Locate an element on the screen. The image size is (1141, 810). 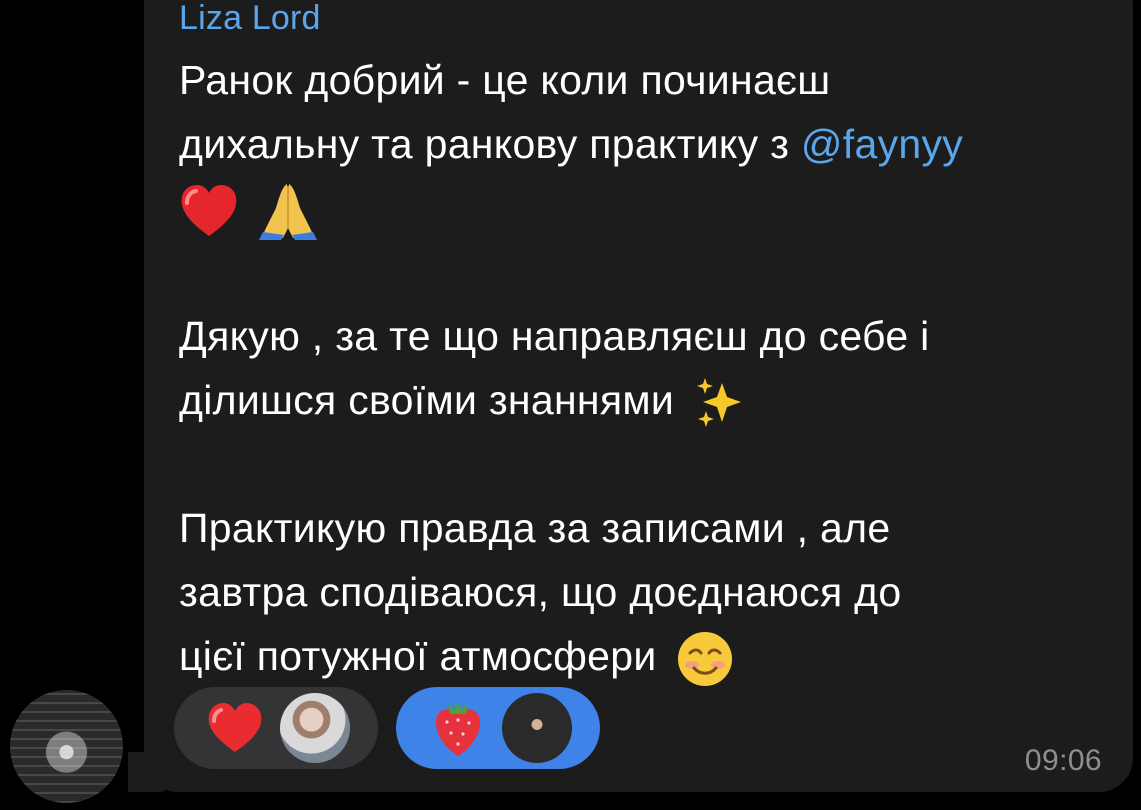
message-line-8: цієї потужної атмосфери is located at coordinates (649, 656).